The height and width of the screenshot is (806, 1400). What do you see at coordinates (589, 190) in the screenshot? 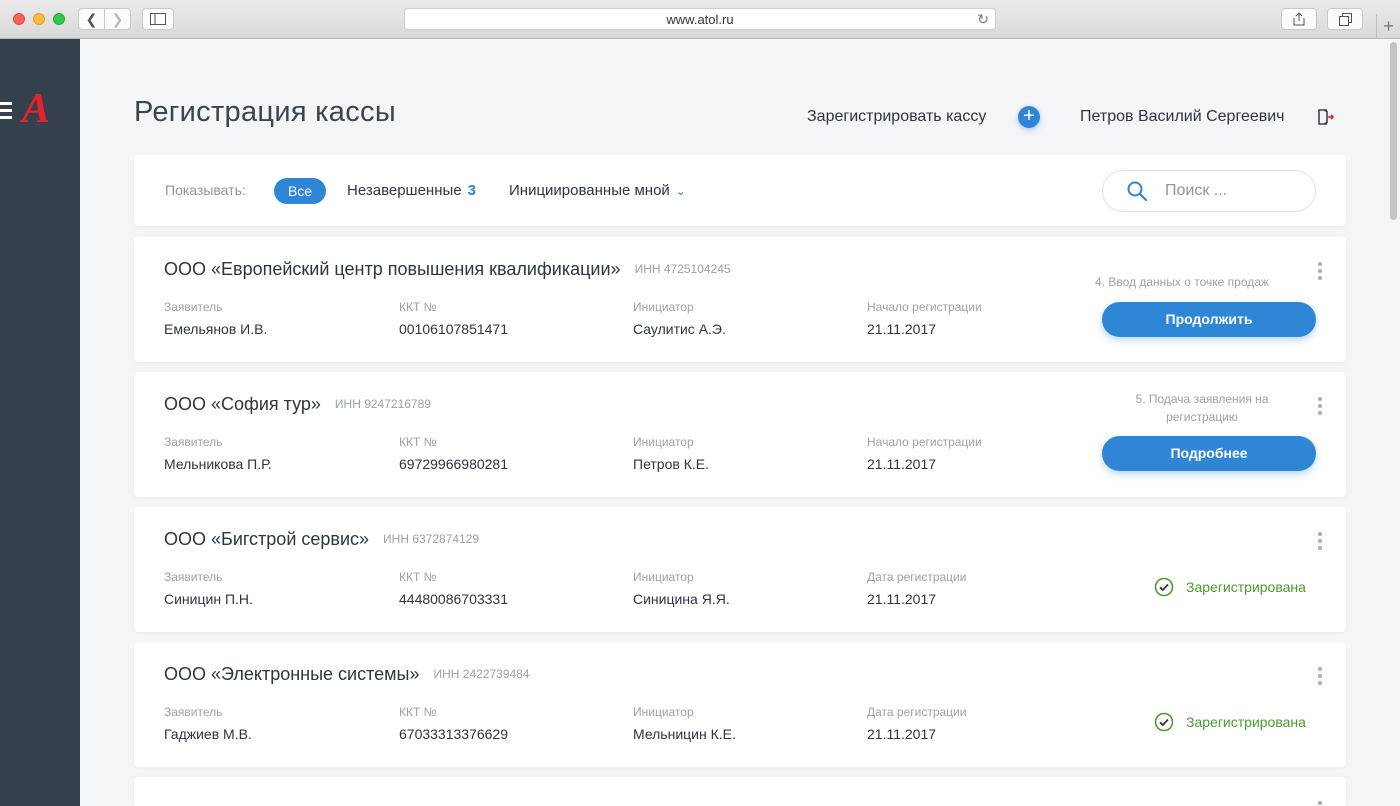
I see `filter-mine-label: Инициированные мной` at bounding box center [589, 190].